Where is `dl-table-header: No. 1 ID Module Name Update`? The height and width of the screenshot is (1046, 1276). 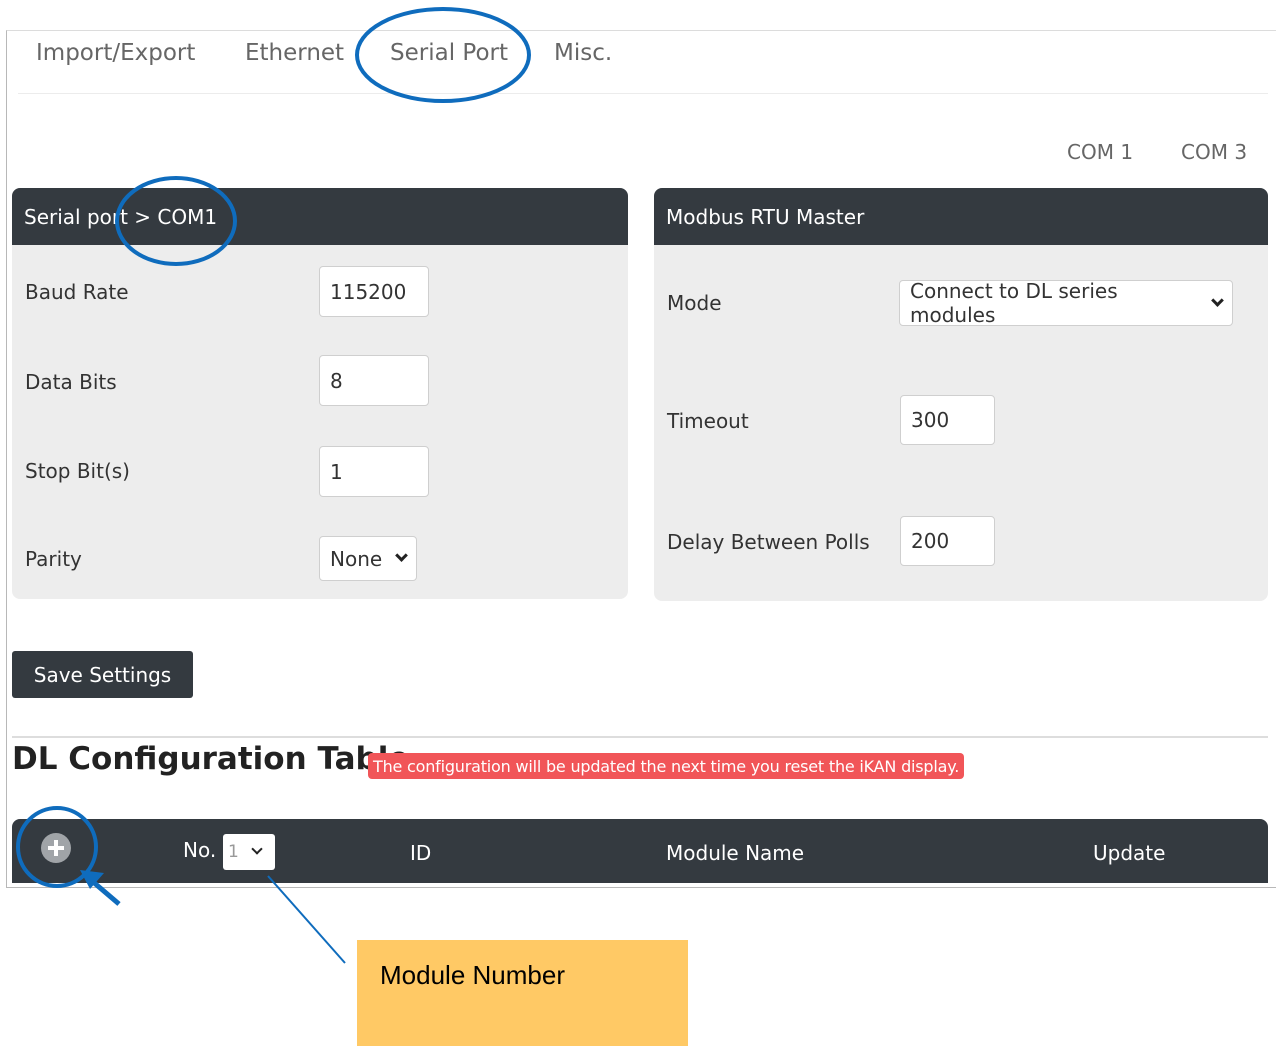 dl-table-header: No. 1 ID Module Name Update is located at coordinates (640, 851).